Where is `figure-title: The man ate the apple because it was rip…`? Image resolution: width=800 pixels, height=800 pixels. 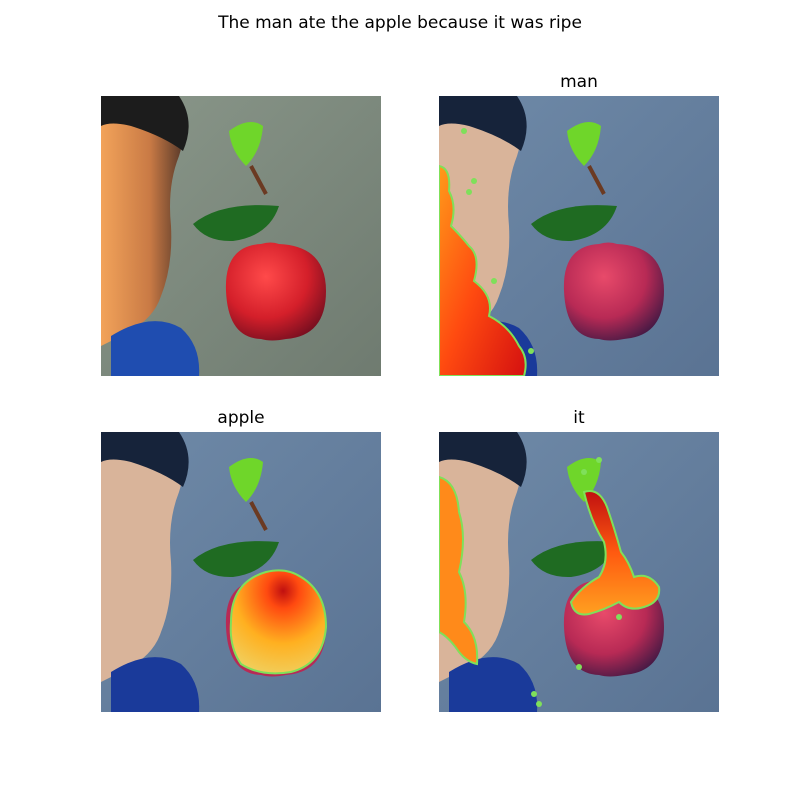
figure-title: The man ate the apple because it was rip… is located at coordinates (400, 23).